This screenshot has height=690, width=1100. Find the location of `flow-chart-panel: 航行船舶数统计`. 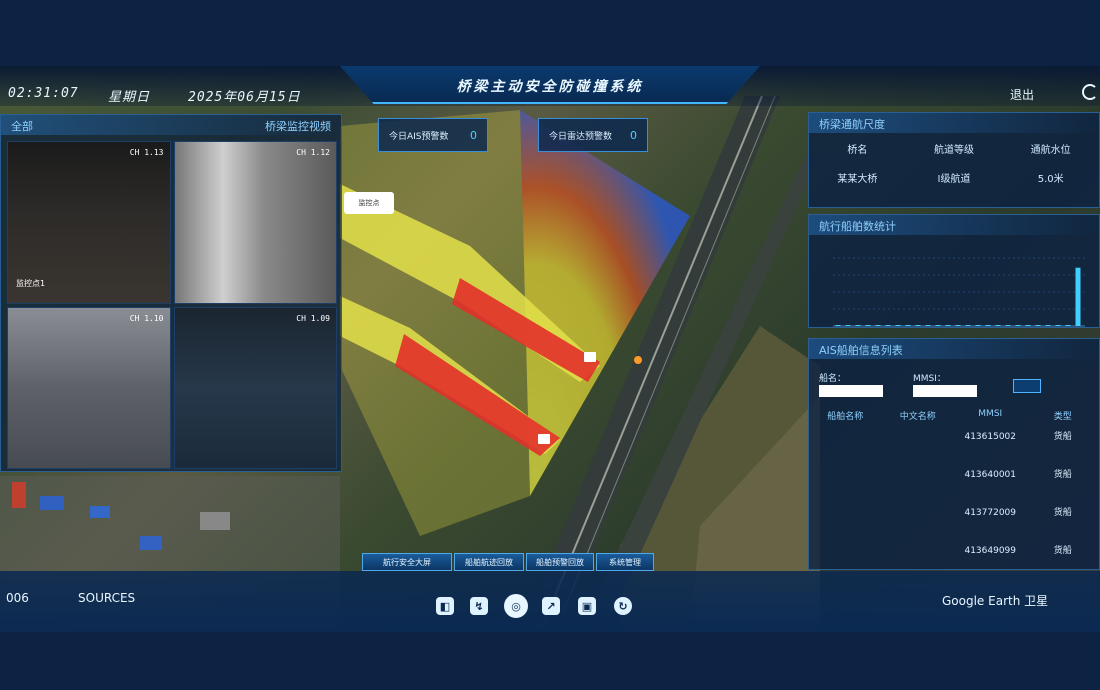

flow-chart-panel: 航行船舶数统计 is located at coordinates (954, 271).